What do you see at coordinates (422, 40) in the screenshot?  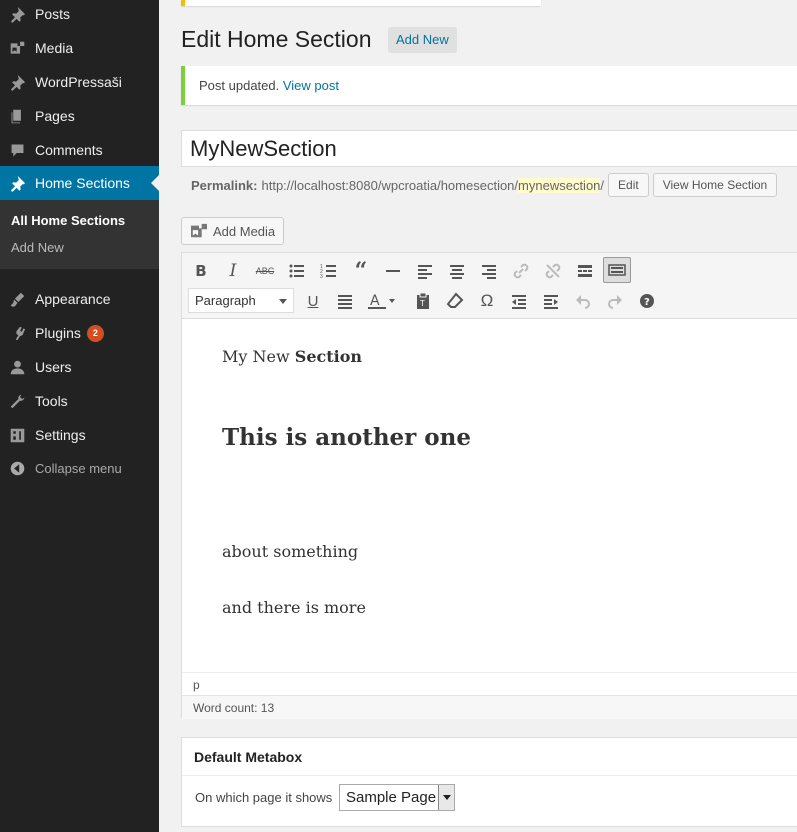 I see `add-new-button: Add New` at bounding box center [422, 40].